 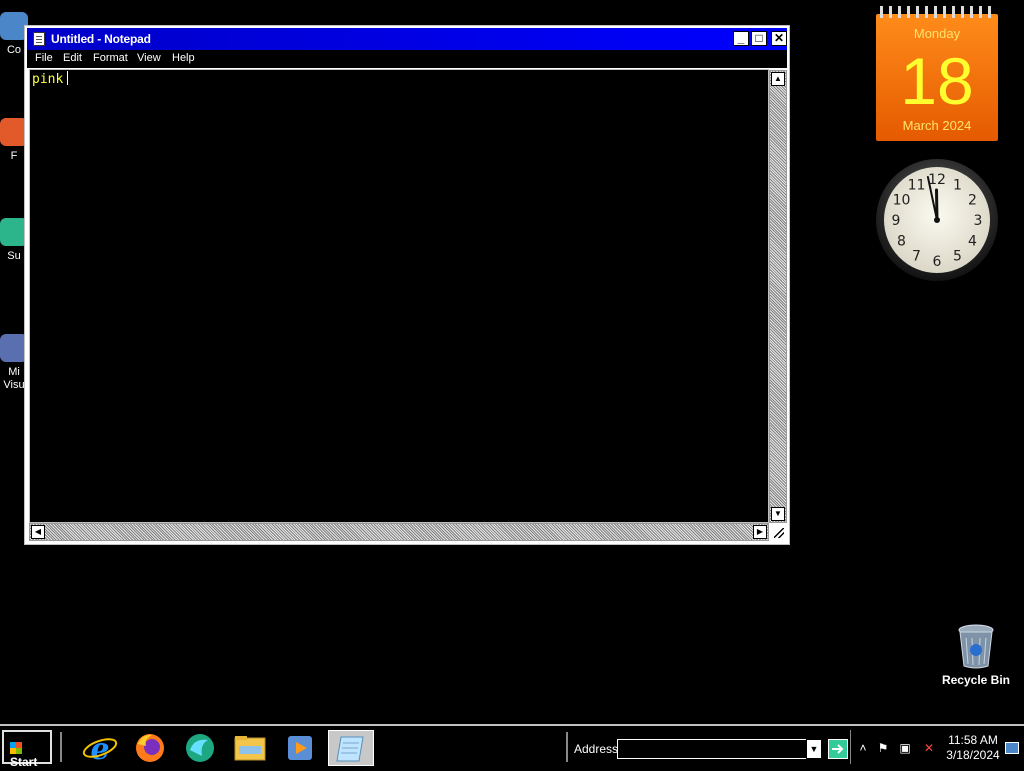 I want to click on editor-content: pink, so click(x=48, y=79).